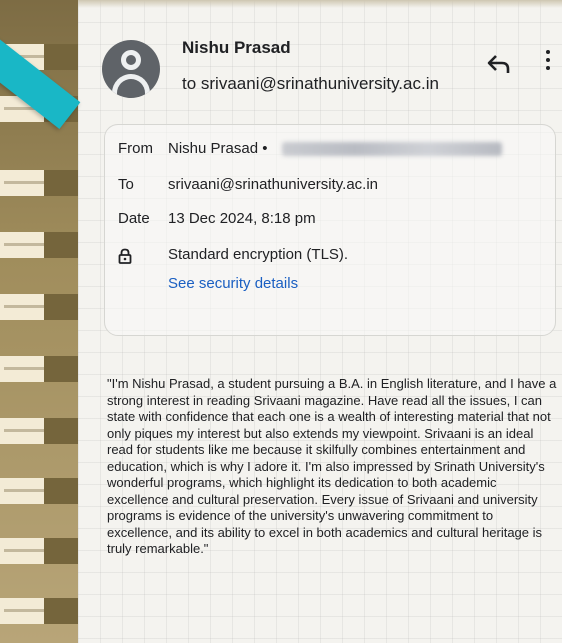  I want to click on redacted-sender-email, so click(392, 149).